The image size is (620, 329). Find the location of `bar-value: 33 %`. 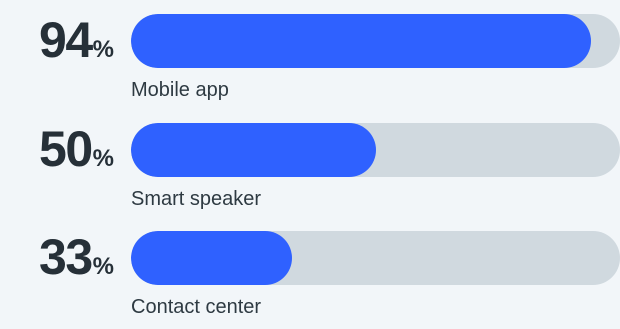

bar-value: 33 % is located at coordinates (57, 257).